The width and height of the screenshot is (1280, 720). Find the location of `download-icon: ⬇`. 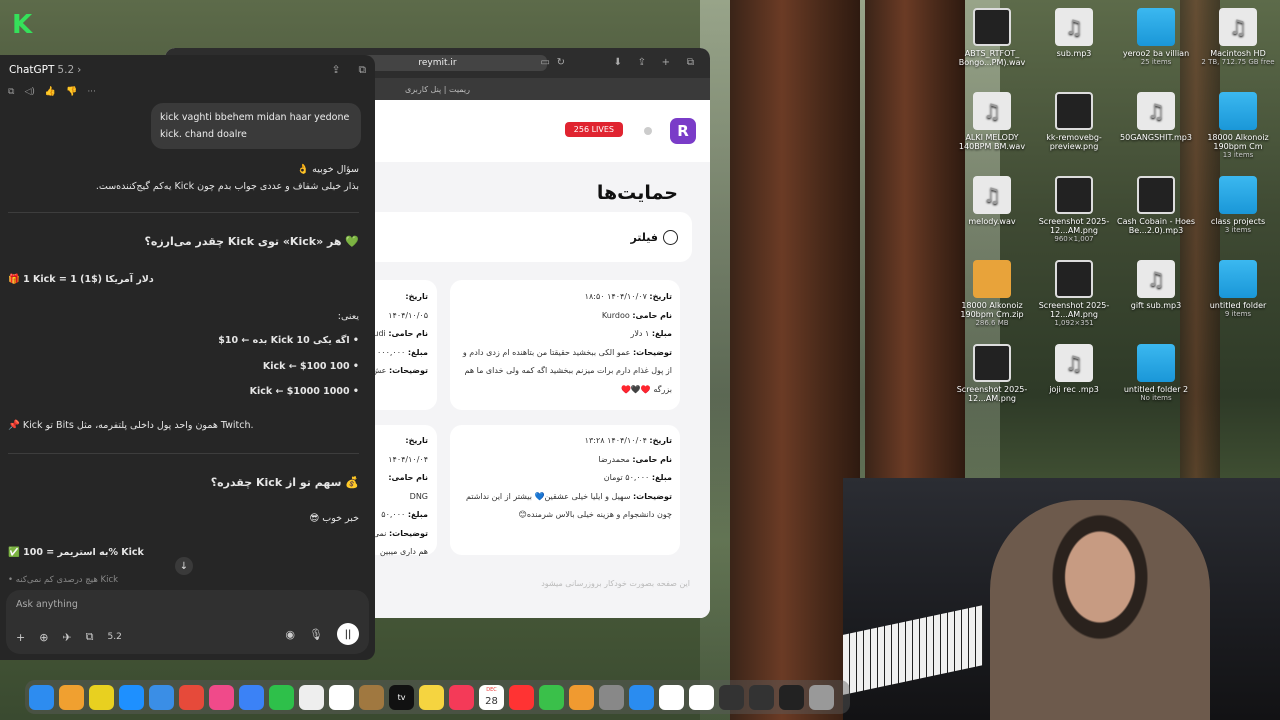

download-icon: ⬇ is located at coordinates (618, 62).